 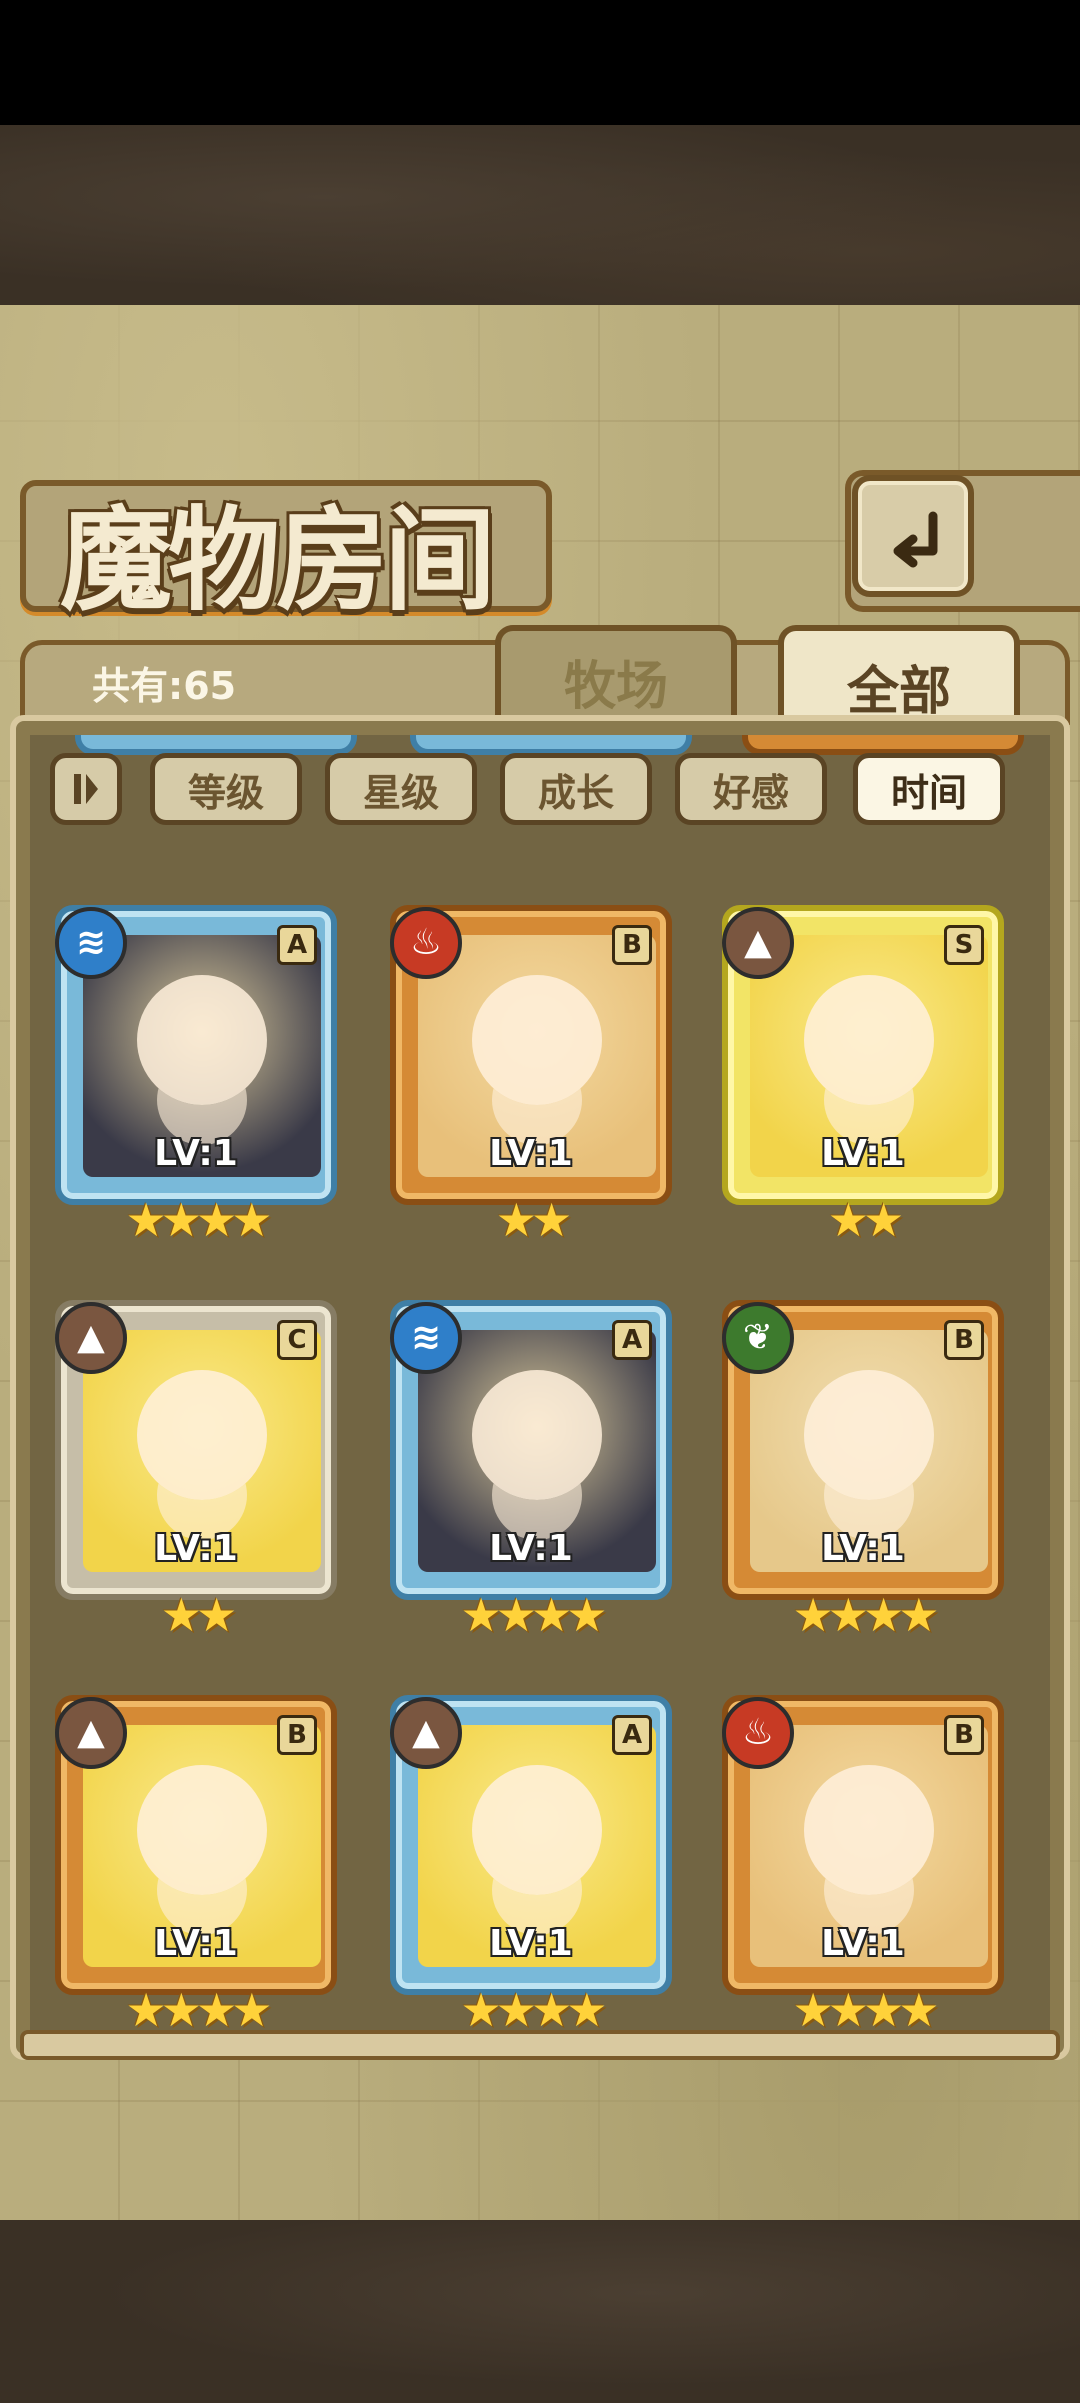 What do you see at coordinates (401, 789) in the screenshot?
I see `sort-star-button: 星级` at bounding box center [401, 789].